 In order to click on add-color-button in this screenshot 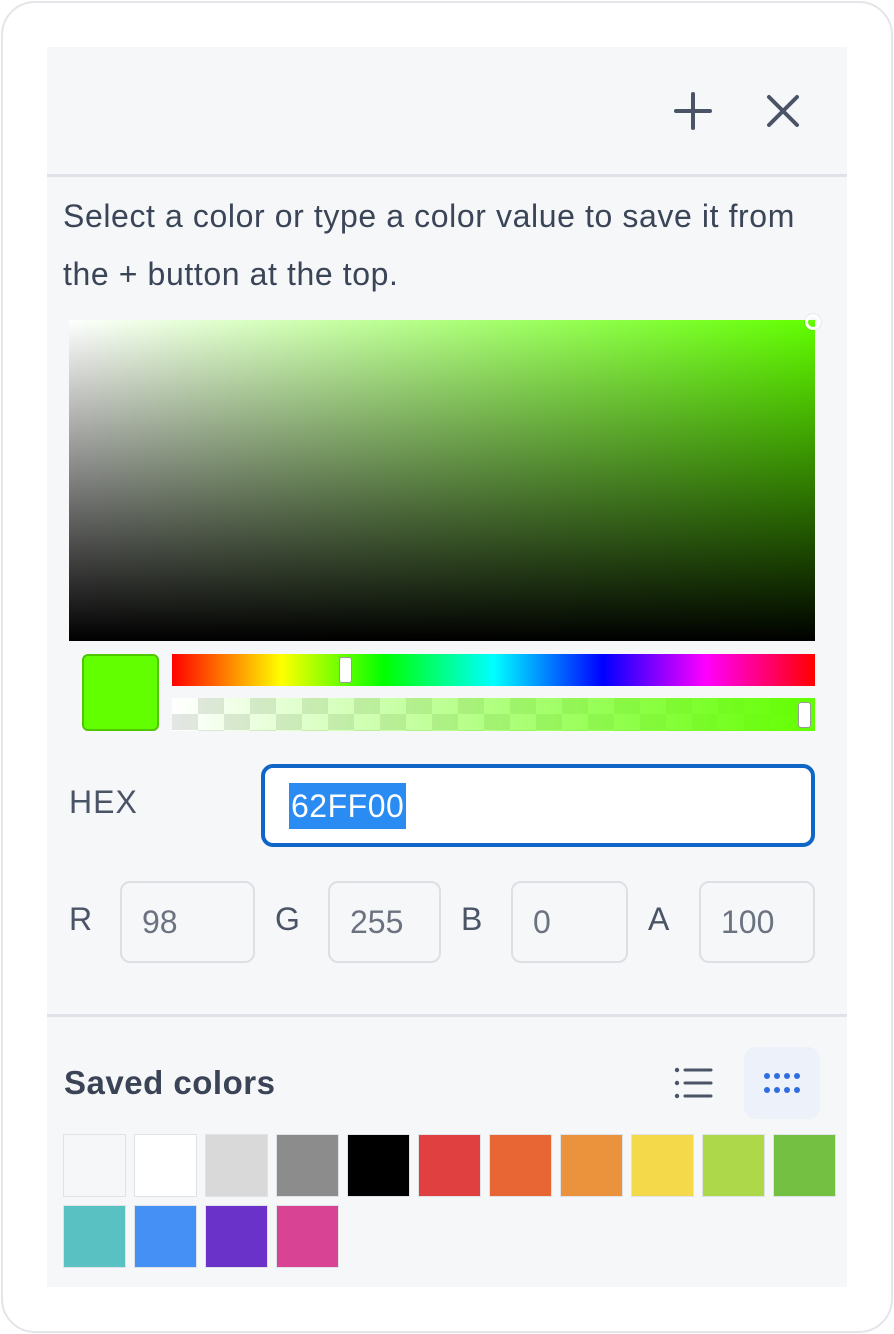, I will do `click(693, 111)`.